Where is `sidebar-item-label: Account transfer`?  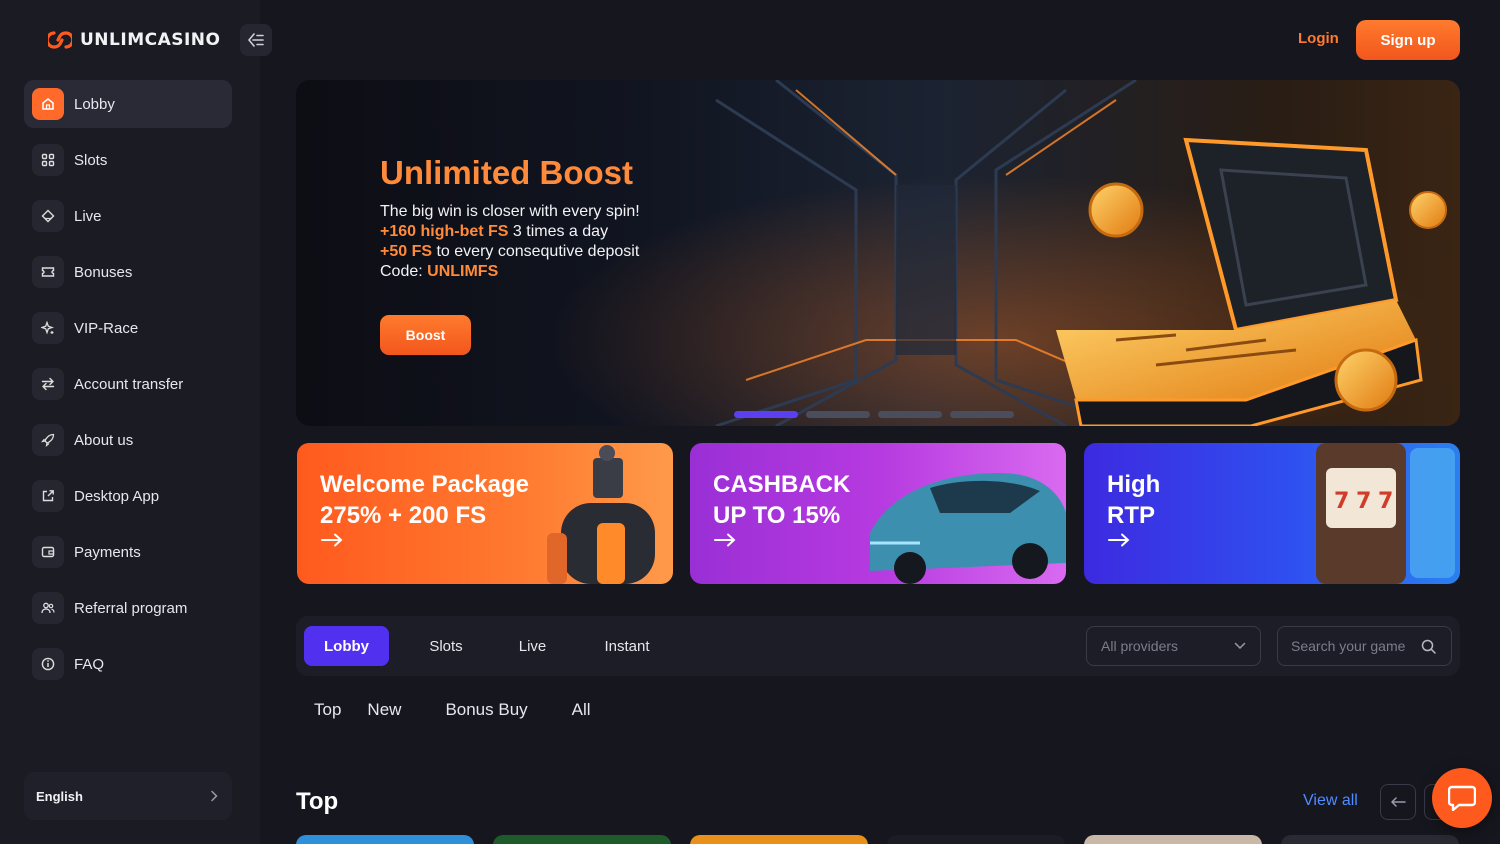
sidebar-item-label: Account transfer is located at coordinates (129, 384).